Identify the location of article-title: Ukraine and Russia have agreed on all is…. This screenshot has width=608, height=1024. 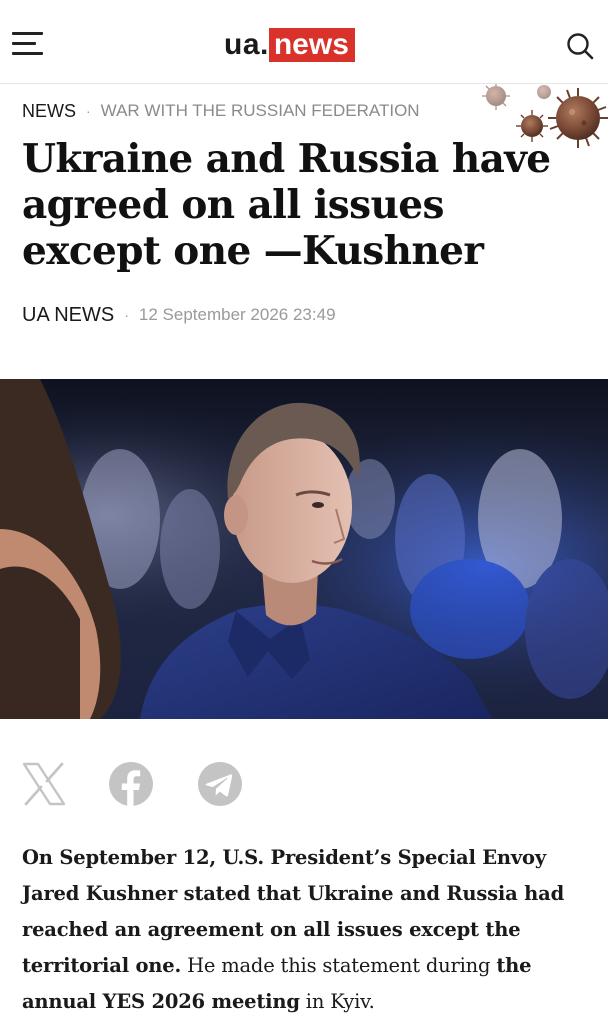
(286, 205).